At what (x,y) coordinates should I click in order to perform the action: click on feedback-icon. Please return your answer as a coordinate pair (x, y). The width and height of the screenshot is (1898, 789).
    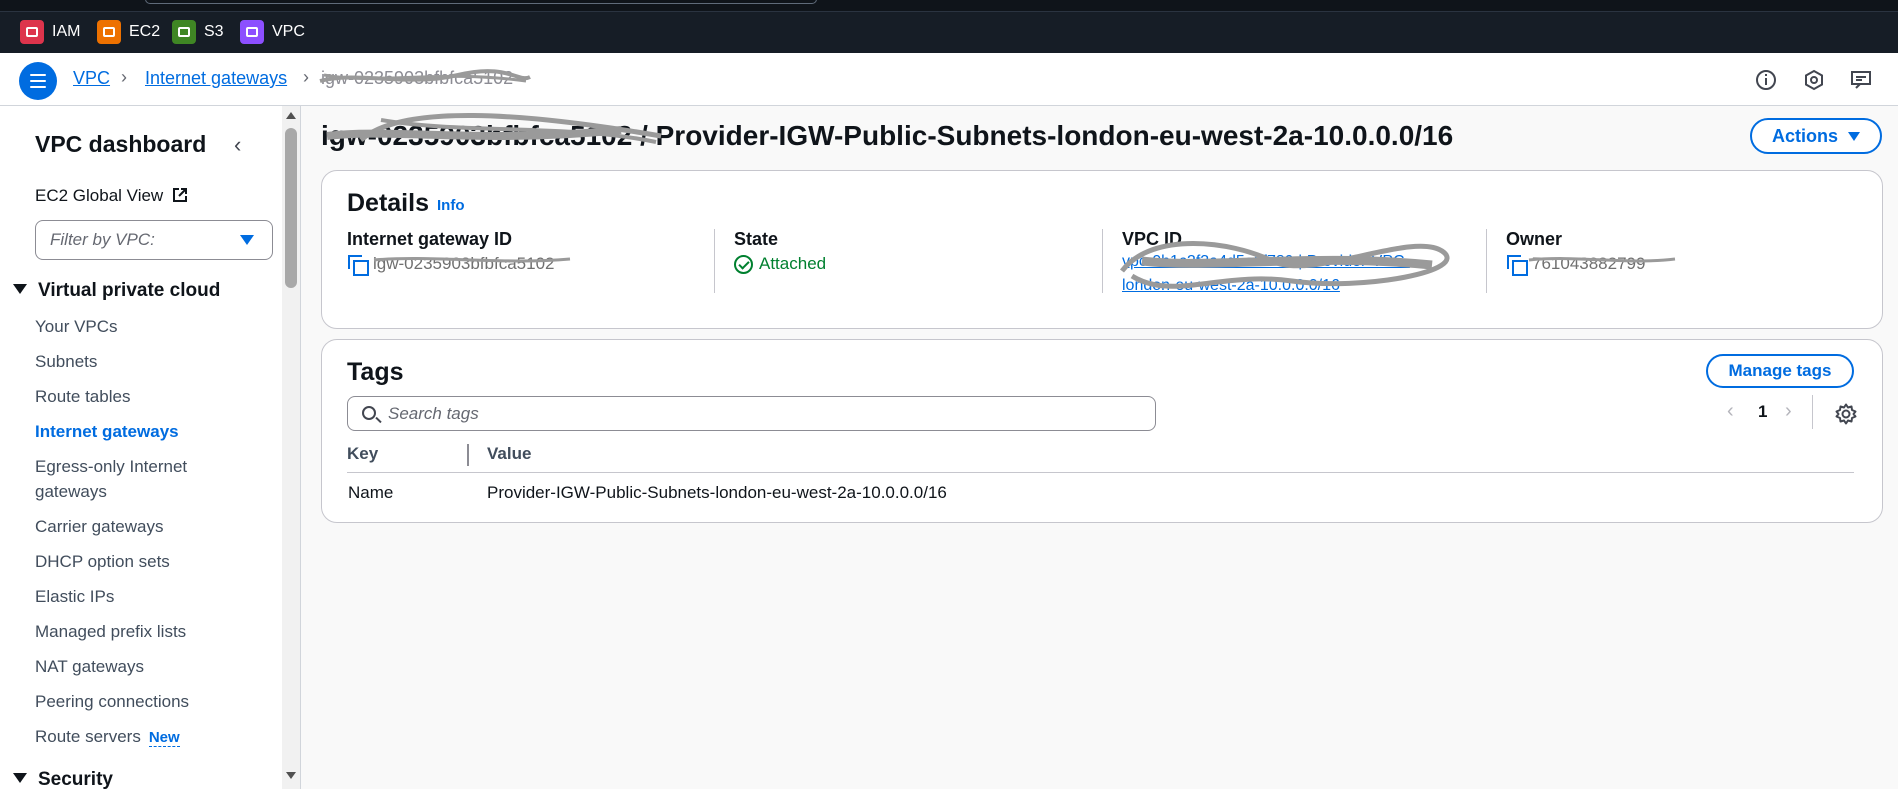
    Looking at the image, I should click on (1861, 80).